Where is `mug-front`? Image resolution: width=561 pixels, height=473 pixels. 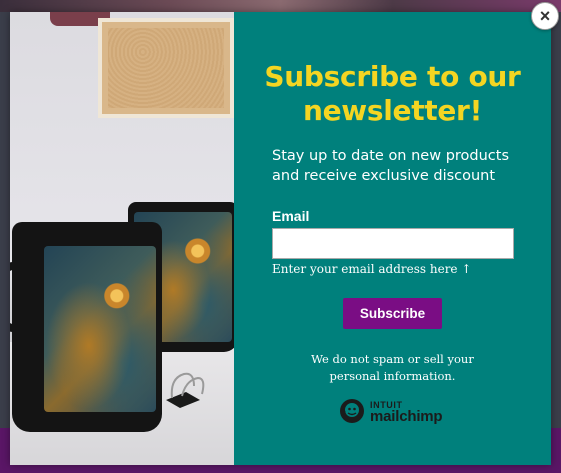
mug-front is located at coordinates (87, 327).